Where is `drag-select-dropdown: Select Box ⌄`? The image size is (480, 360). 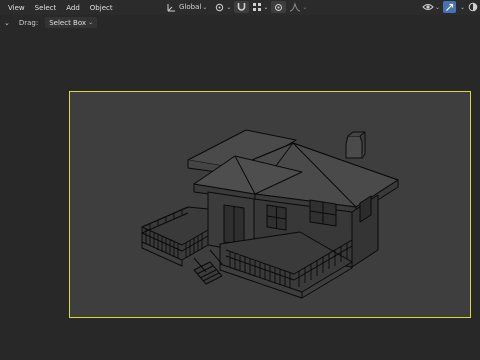
drag-select-dropdown: Select Box ⌄ is located at coordinates (71, 22).